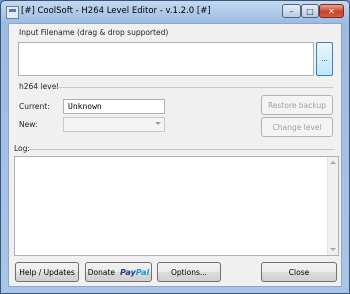 Image resolution: width=350 pixels, height=294 pixels. What do you see at coordinates (166, 59) in the screenshot?
I see `input-filename-field` at bounding box center [166, 59].